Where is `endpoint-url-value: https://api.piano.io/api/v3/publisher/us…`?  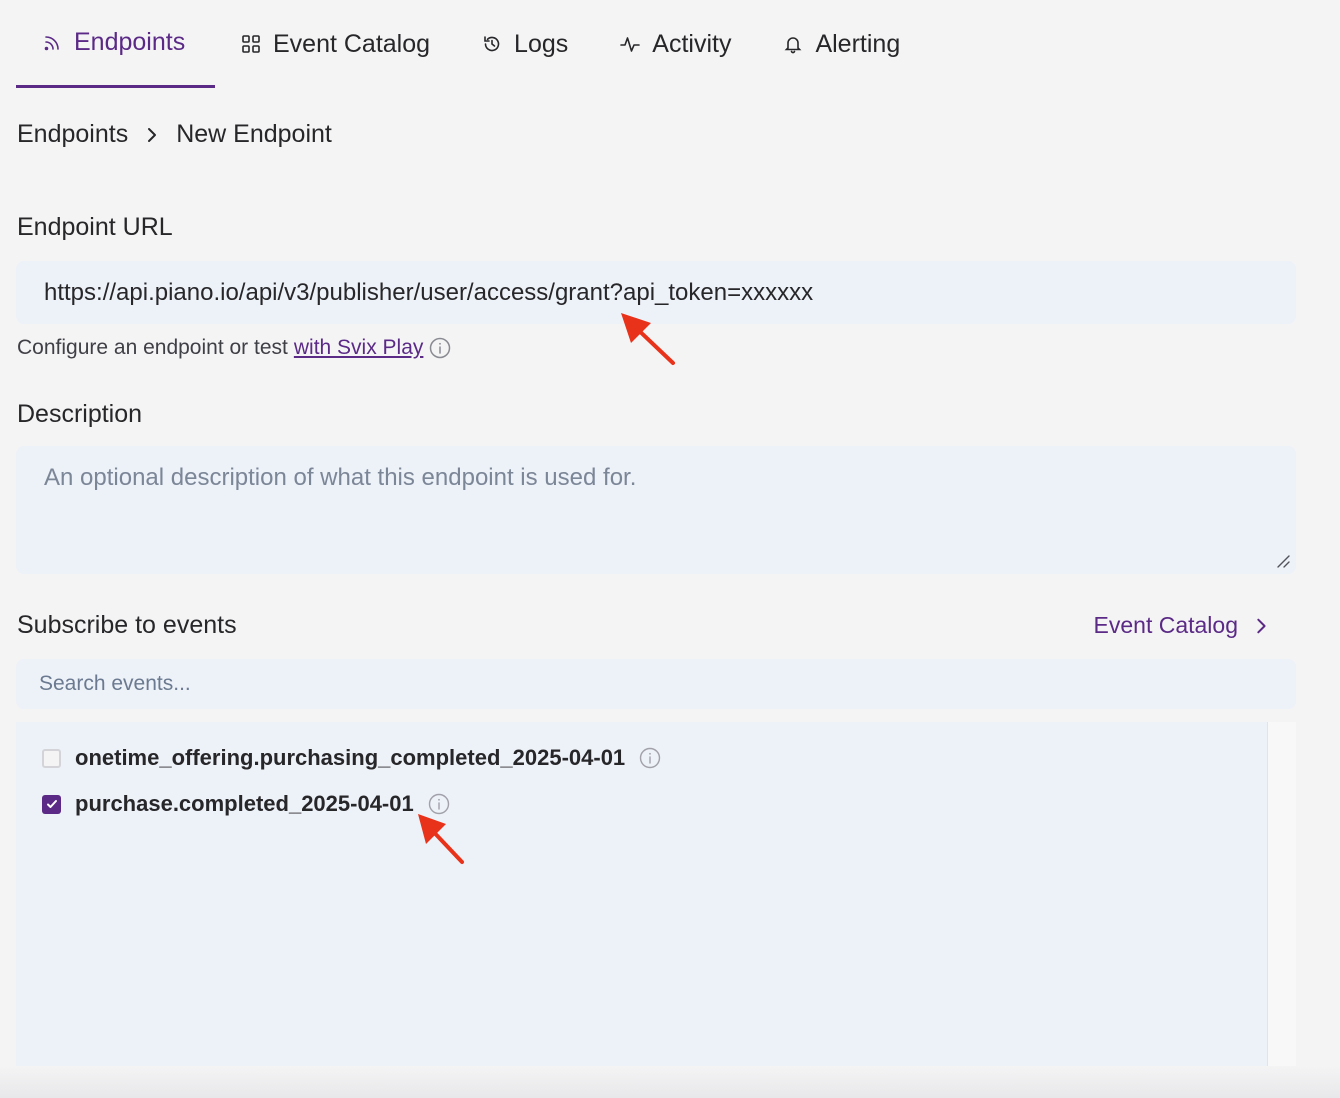 endpoint-url-value: https://api.piano.io/api/v3/publisher/us… is located at coordinates (429, 292).